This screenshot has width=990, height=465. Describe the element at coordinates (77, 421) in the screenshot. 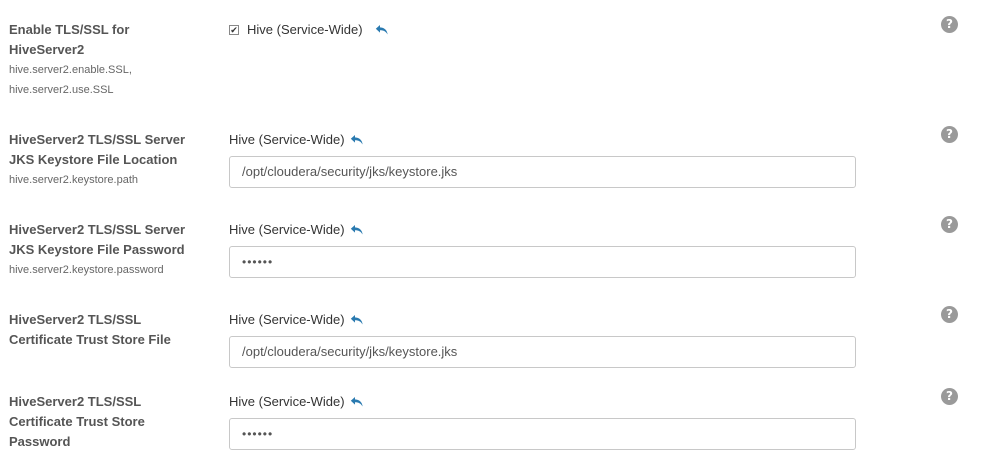

I see `setting-title-line: Certificate Trust Store` at that location.